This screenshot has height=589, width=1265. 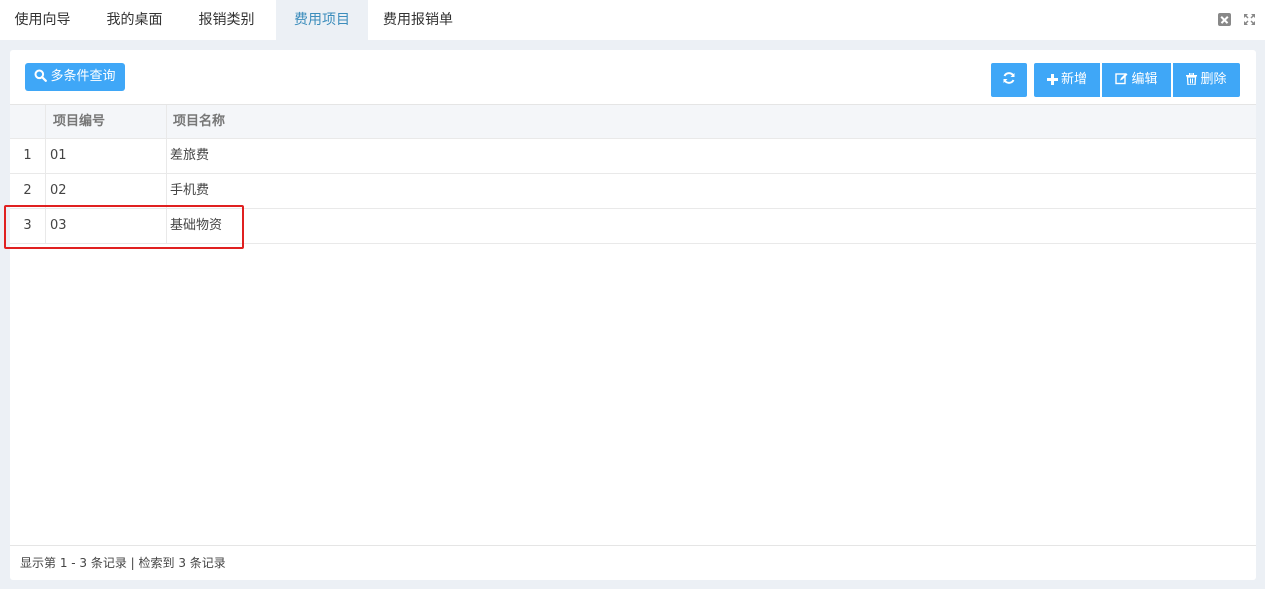 What do you see at coordinates (107, 156) in the screenshot?
I see `item-code: 01` at bounding box center [107, 156].